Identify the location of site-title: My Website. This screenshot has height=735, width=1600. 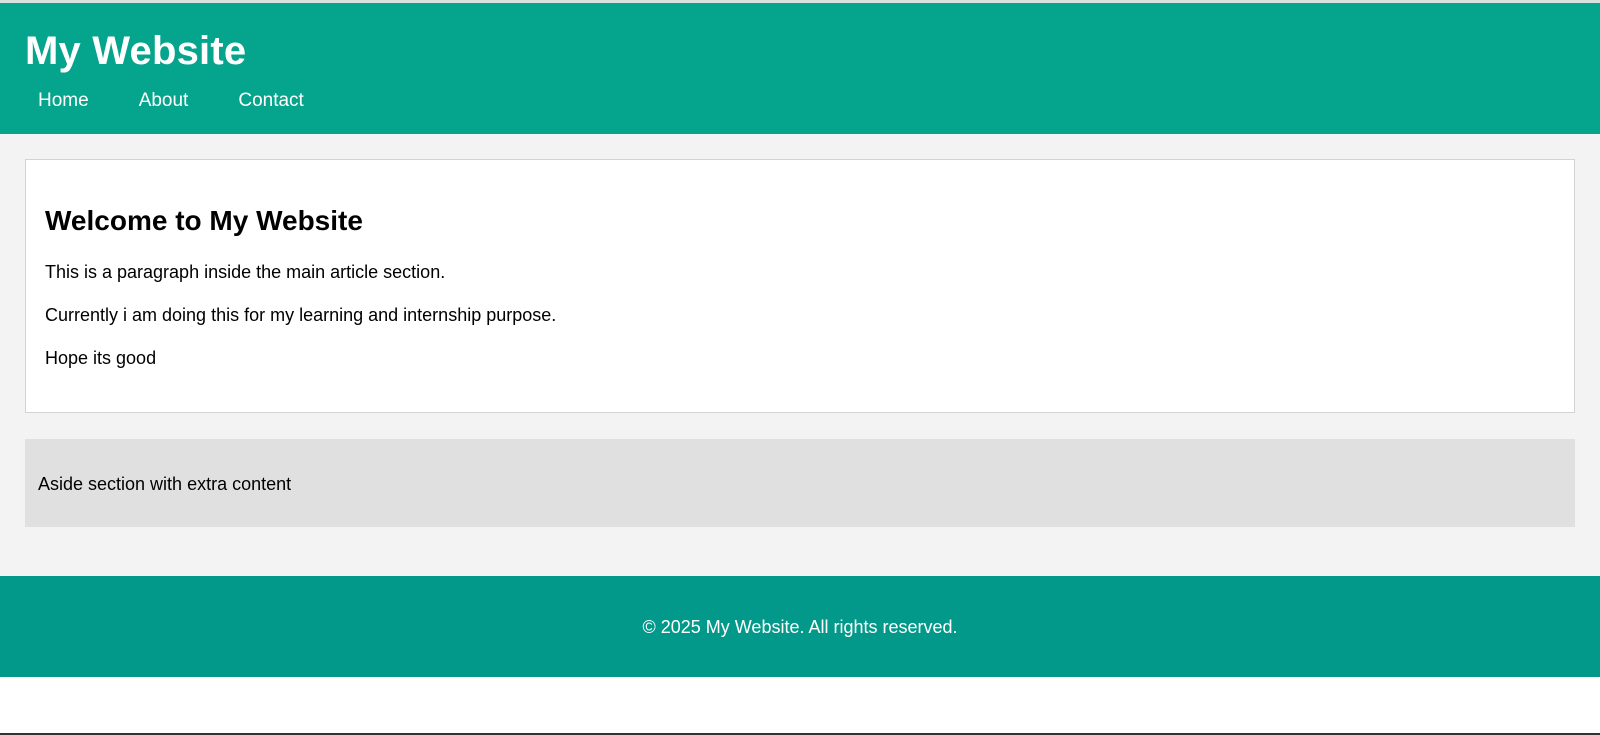
(136, 51).